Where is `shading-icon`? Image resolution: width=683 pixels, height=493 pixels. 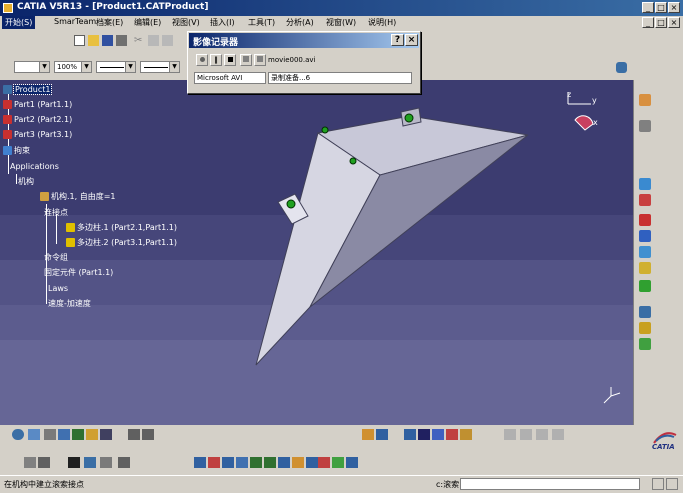 shading-icon is located at coordinates (298, 462).